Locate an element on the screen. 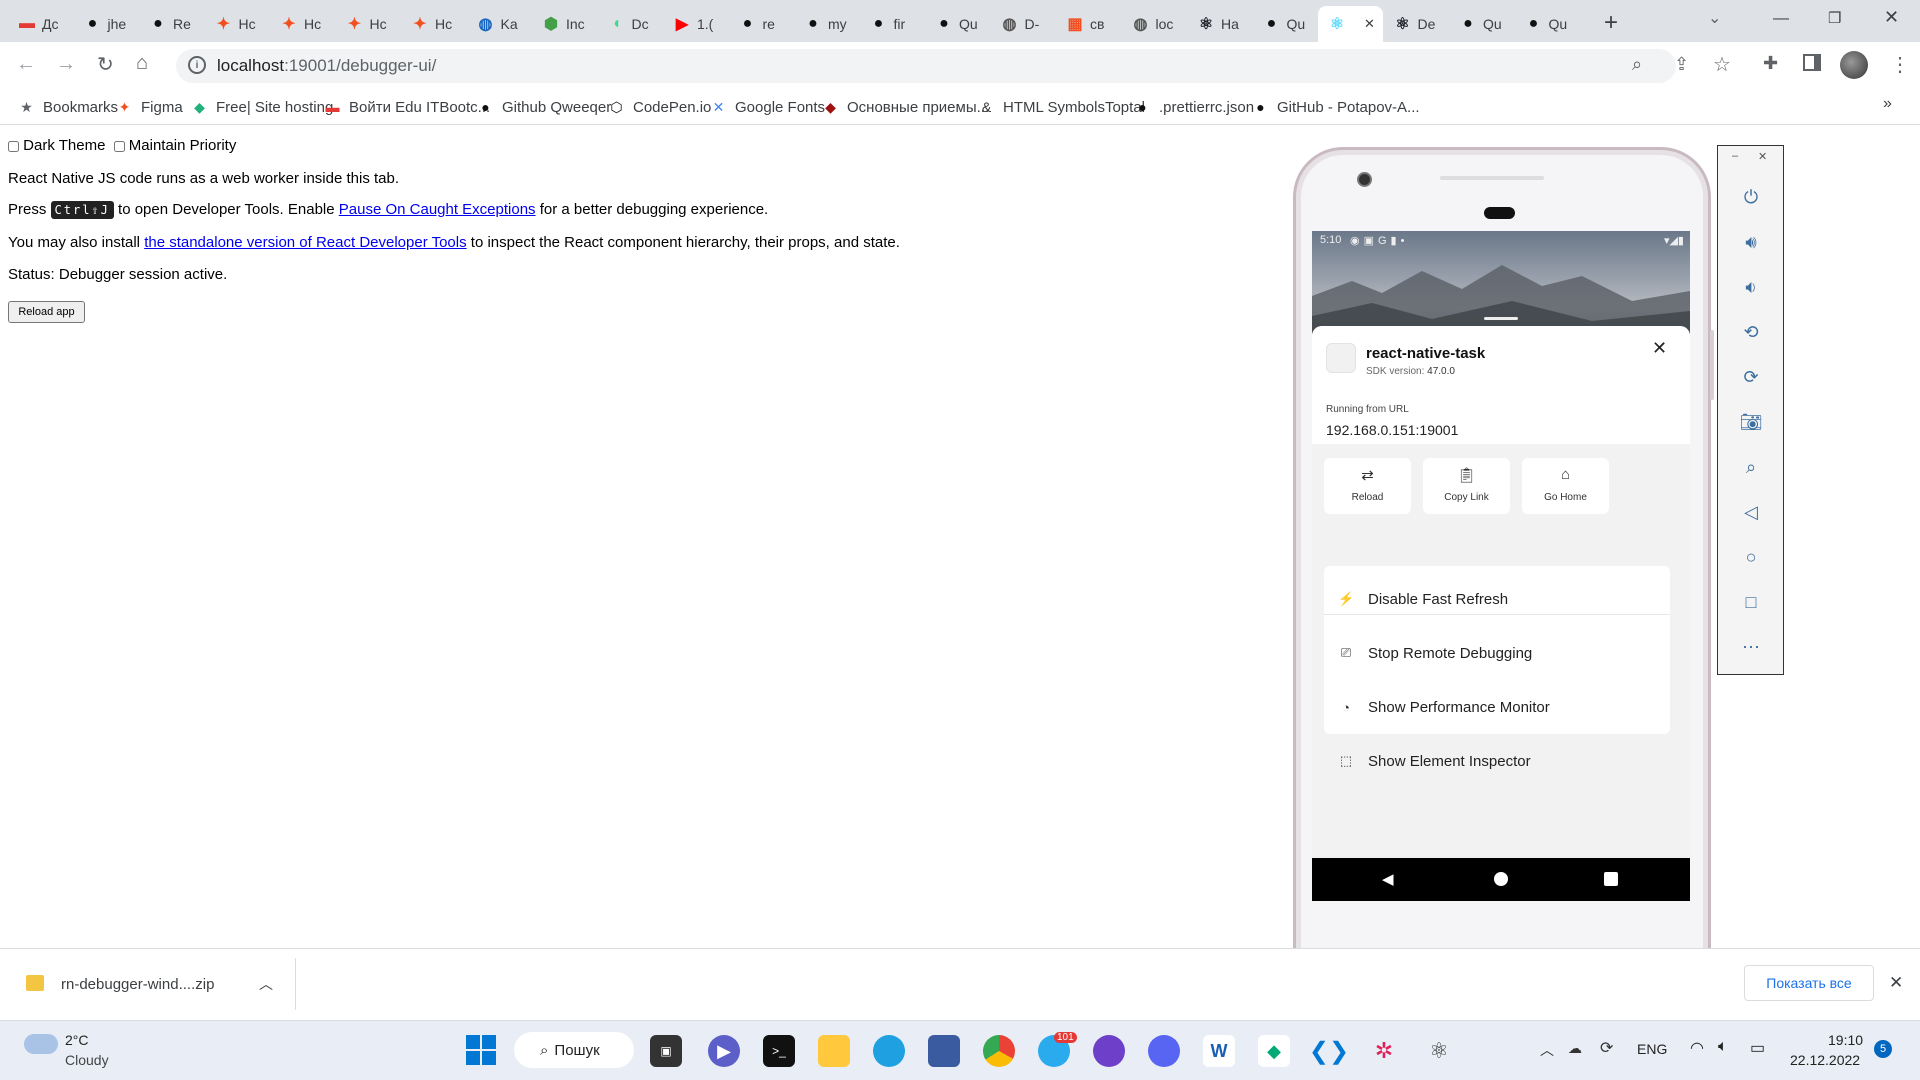  browser-tab: ◖ Dc is located at coordinates (630, 24).